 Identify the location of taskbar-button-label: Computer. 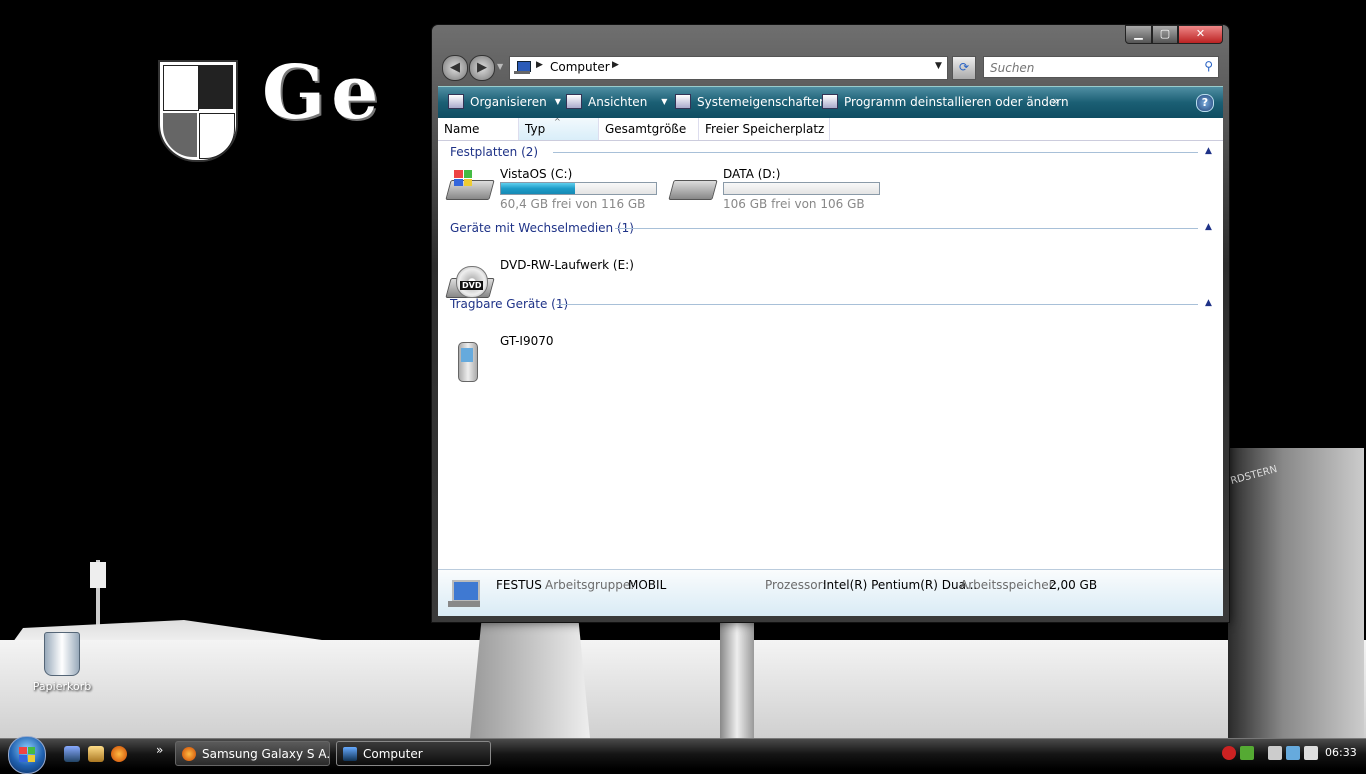
(393, 754).